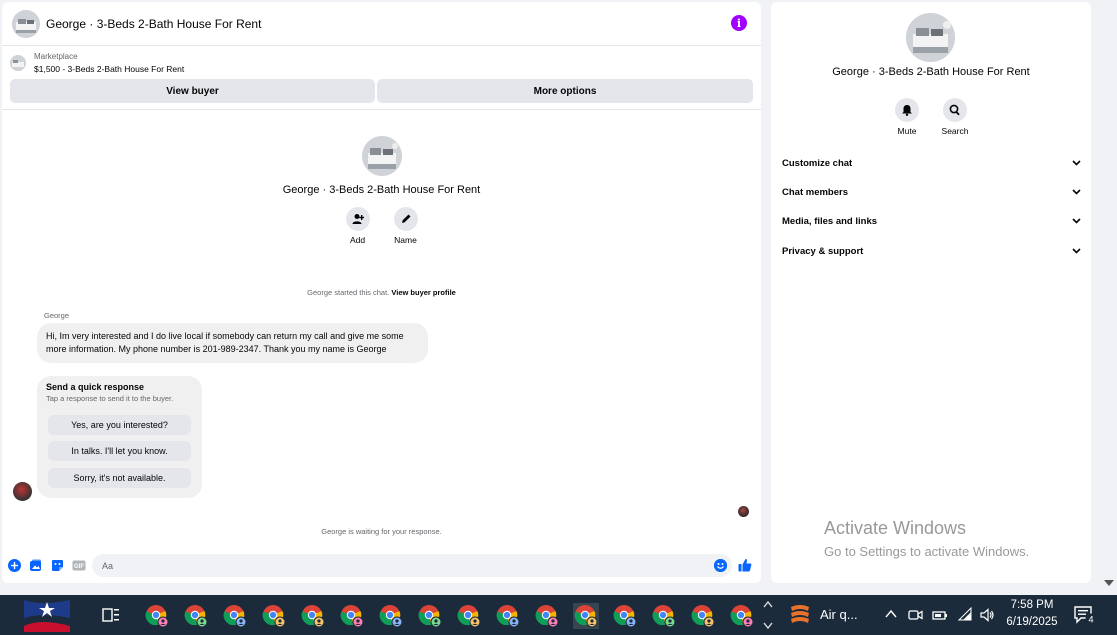  I want to click on menu-customize-chat: Customize chat, so click(931, 163).